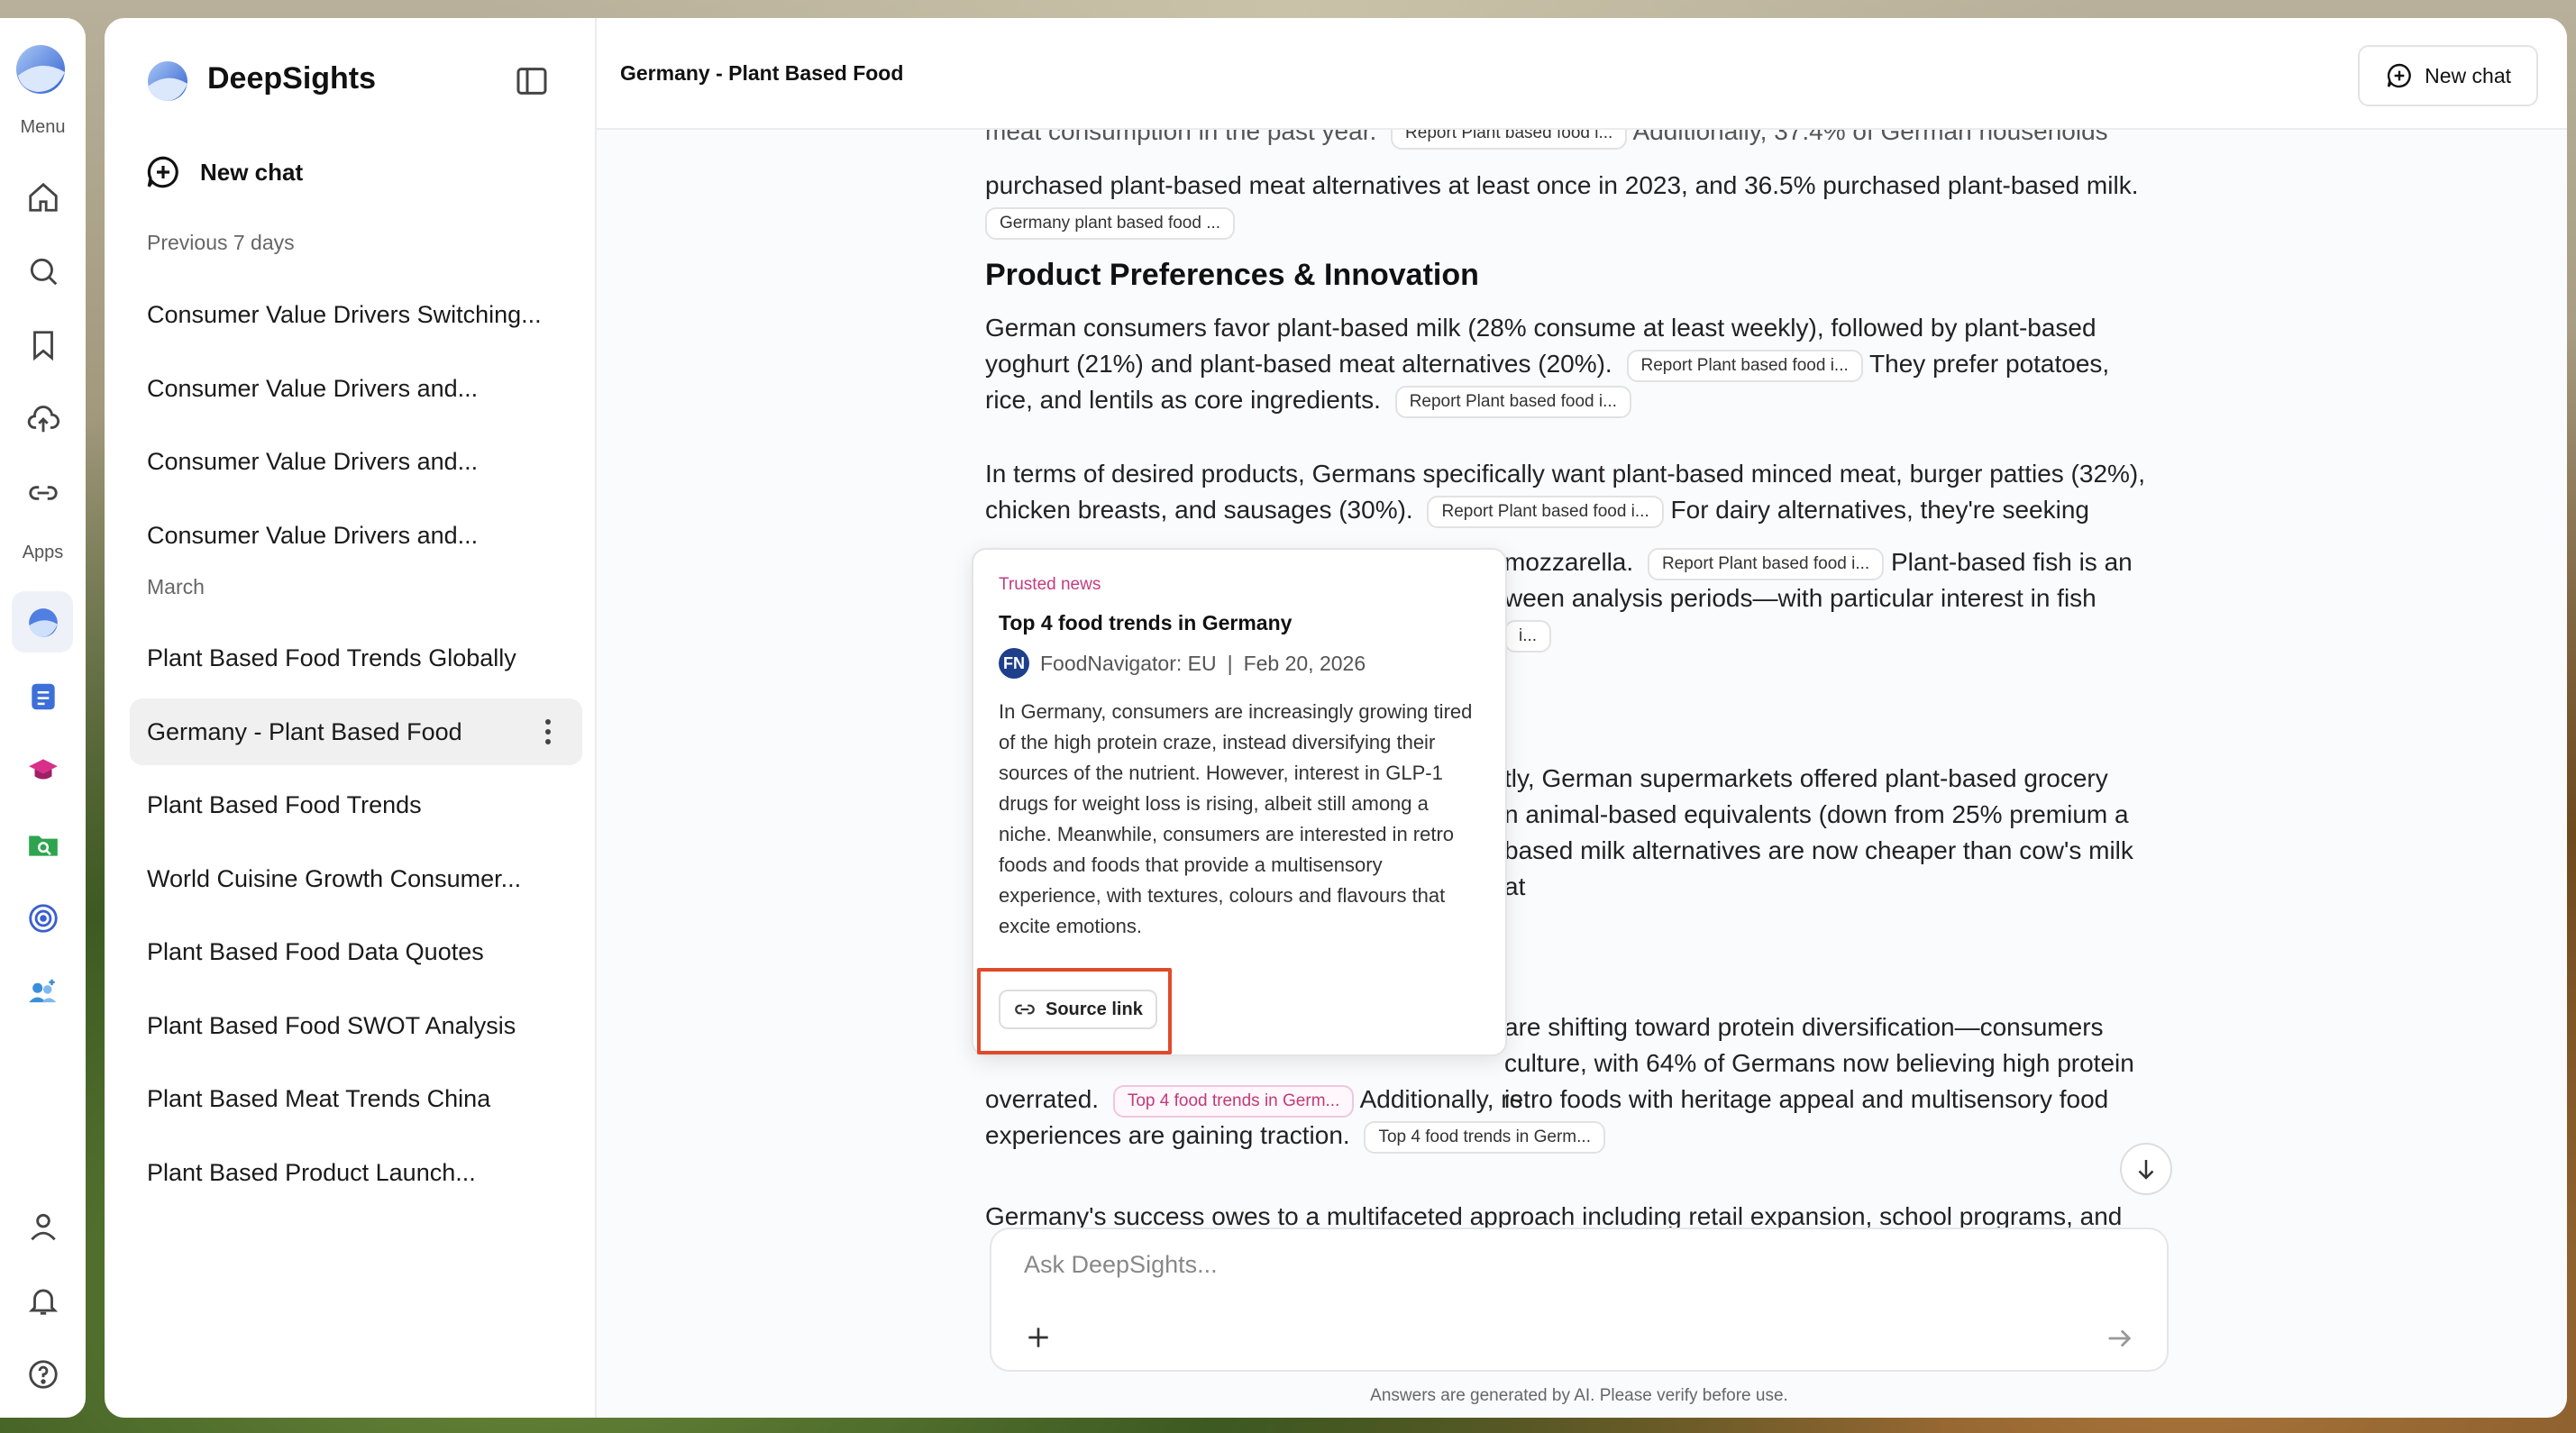 The height and width of the screenshot is (1433, 2576). Describe the element at coordinates (356, 804) in the screenshot. I see `chat-item: Plant Based Food Trends` at that location.